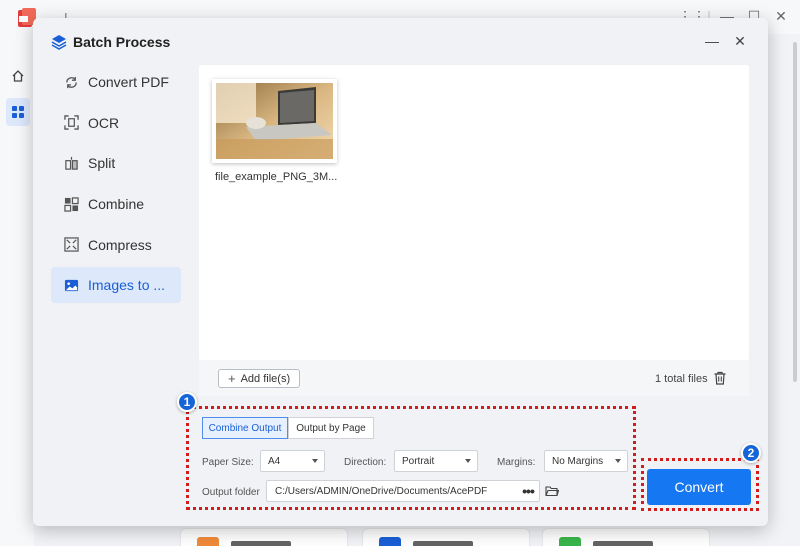 Image resolution: width=800 pixels, height=546 pixels. I want to click on nav-item-convert-pdf: Convert PDF, so click(116, 82).